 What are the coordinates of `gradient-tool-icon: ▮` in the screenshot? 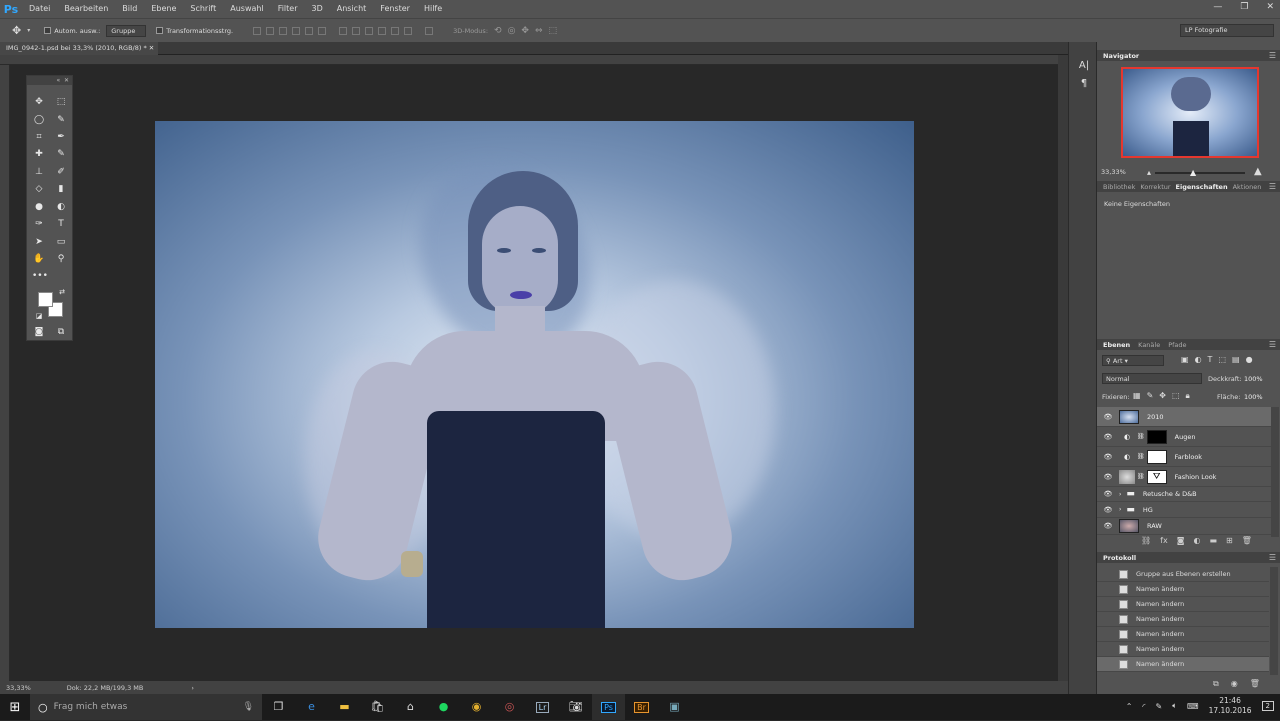 It's located at (61, 189).